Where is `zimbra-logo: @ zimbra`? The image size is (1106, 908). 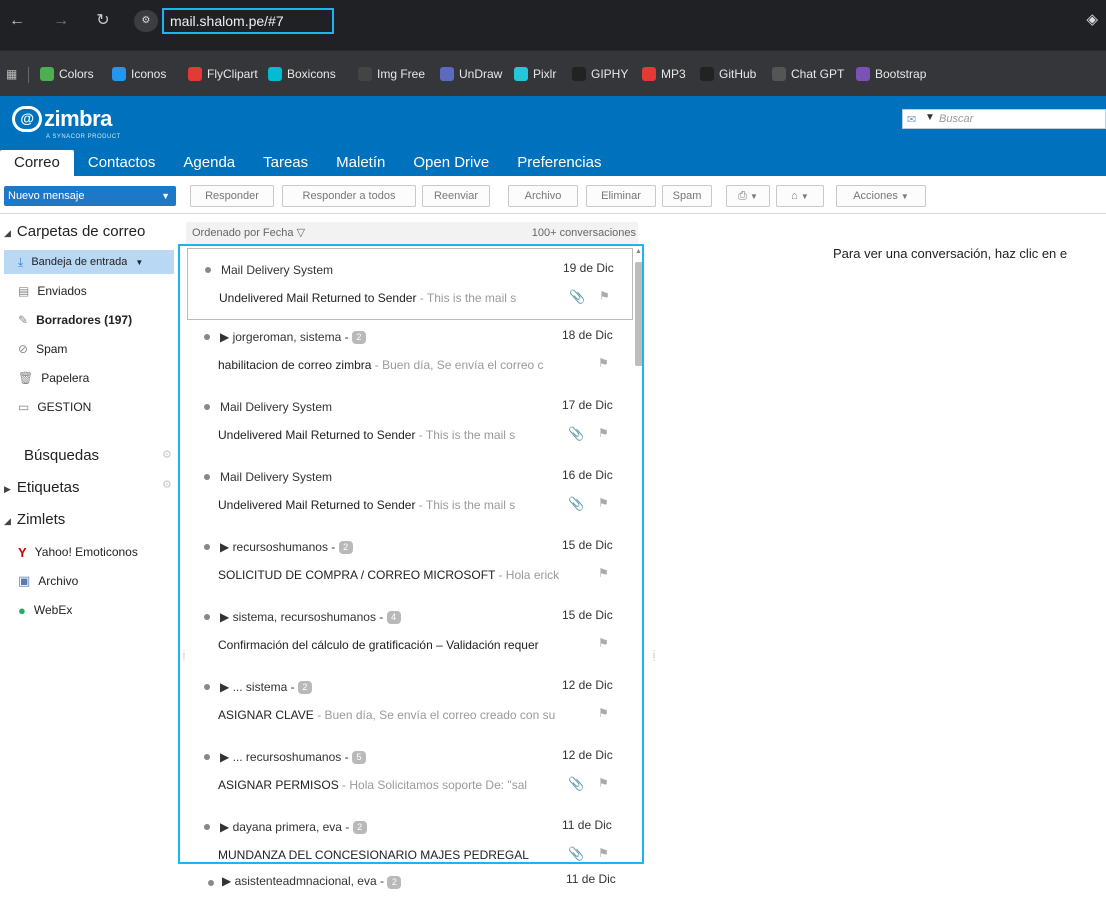 zimbra-logo: @ zimbra is located at coordinates (62, 119).